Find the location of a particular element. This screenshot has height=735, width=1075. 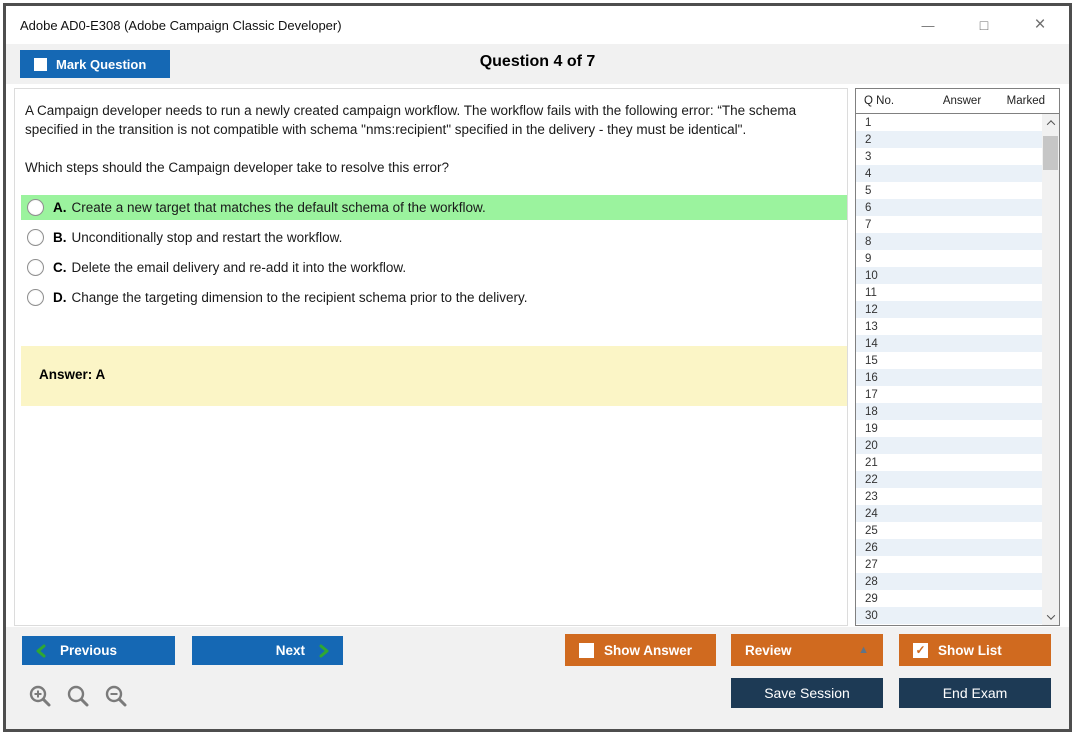

previous-label: Previous is located at coordinates (89, 650).